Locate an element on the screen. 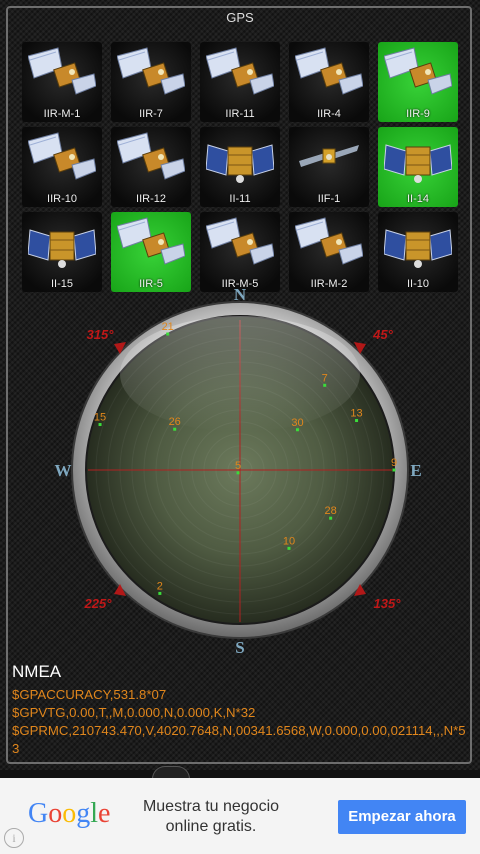 Image resolution: width=480 pixels, height=854 pixels. satellite-tile: IIR-5 is located at coordinates (151, 252).